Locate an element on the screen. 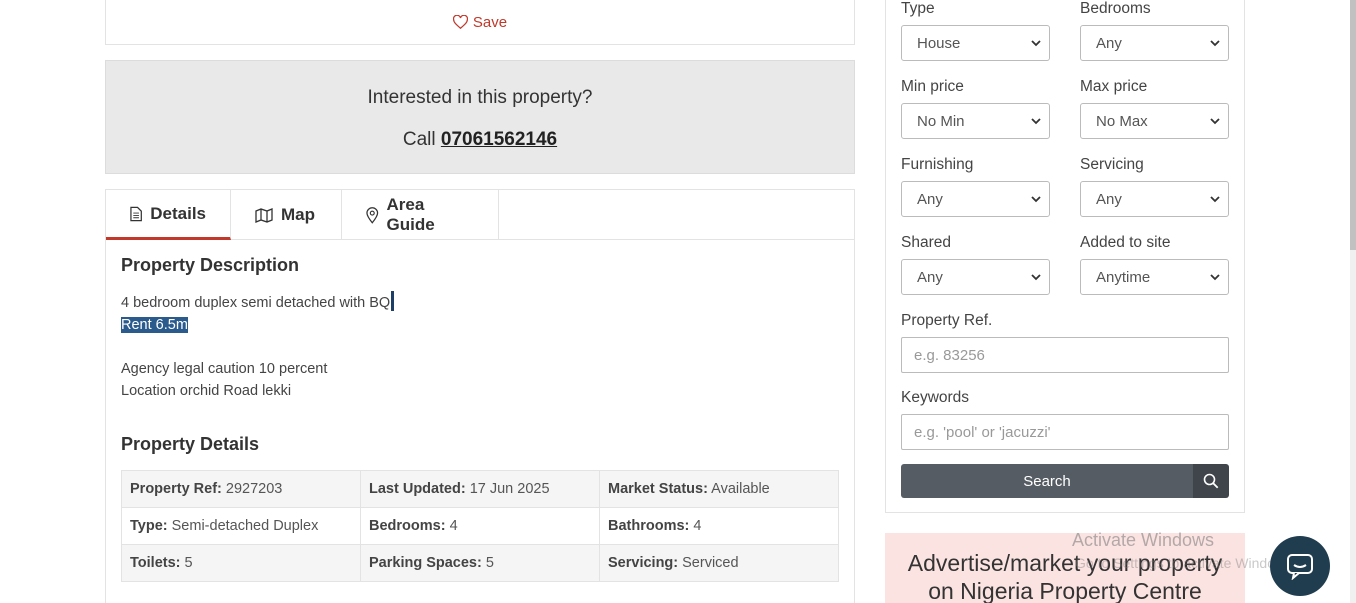 This screenshot has width=1356, height=603. table-cell: Bedrooms: 4 is located at coordinates (480, 526).